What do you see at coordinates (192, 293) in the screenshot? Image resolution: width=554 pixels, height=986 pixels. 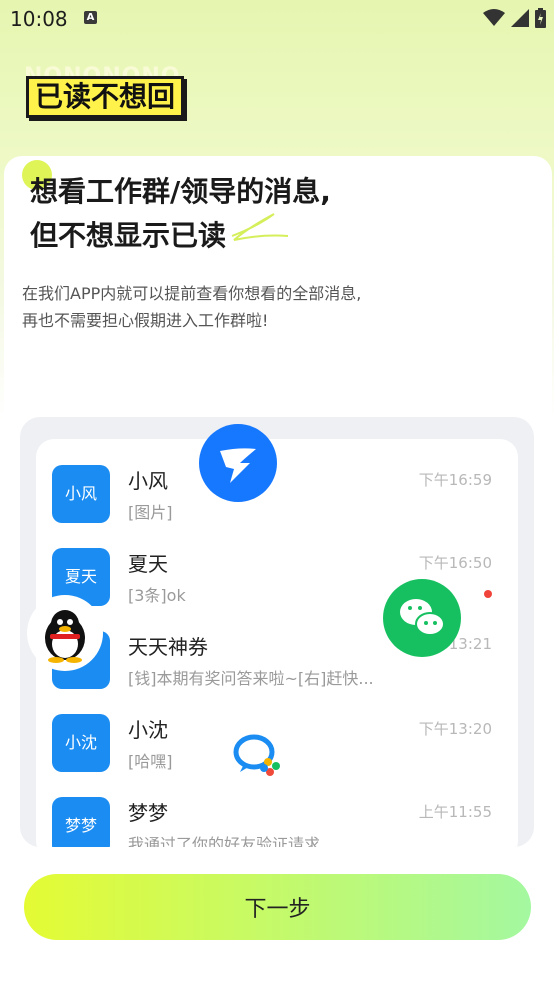 I see `description-line-1: 在我们APP内就可以提前查看你想看的全部消息,` at bounding box center [192, 293].